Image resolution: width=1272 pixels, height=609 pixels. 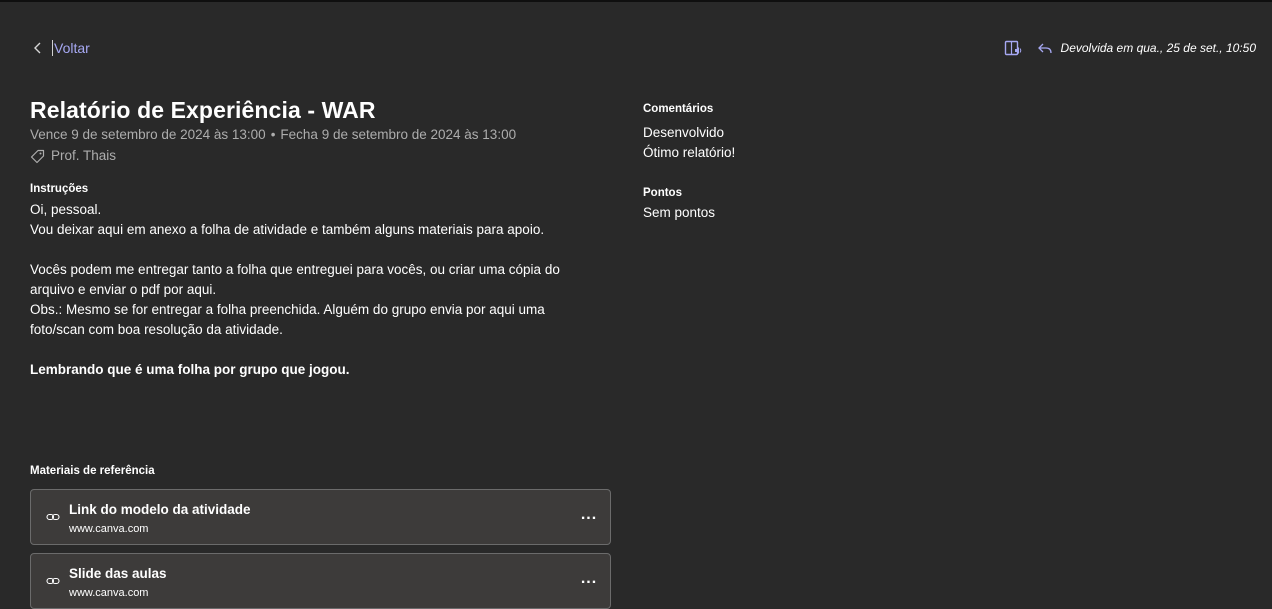 I want to click on back-button: Voltar, so click(x=61, y=48).